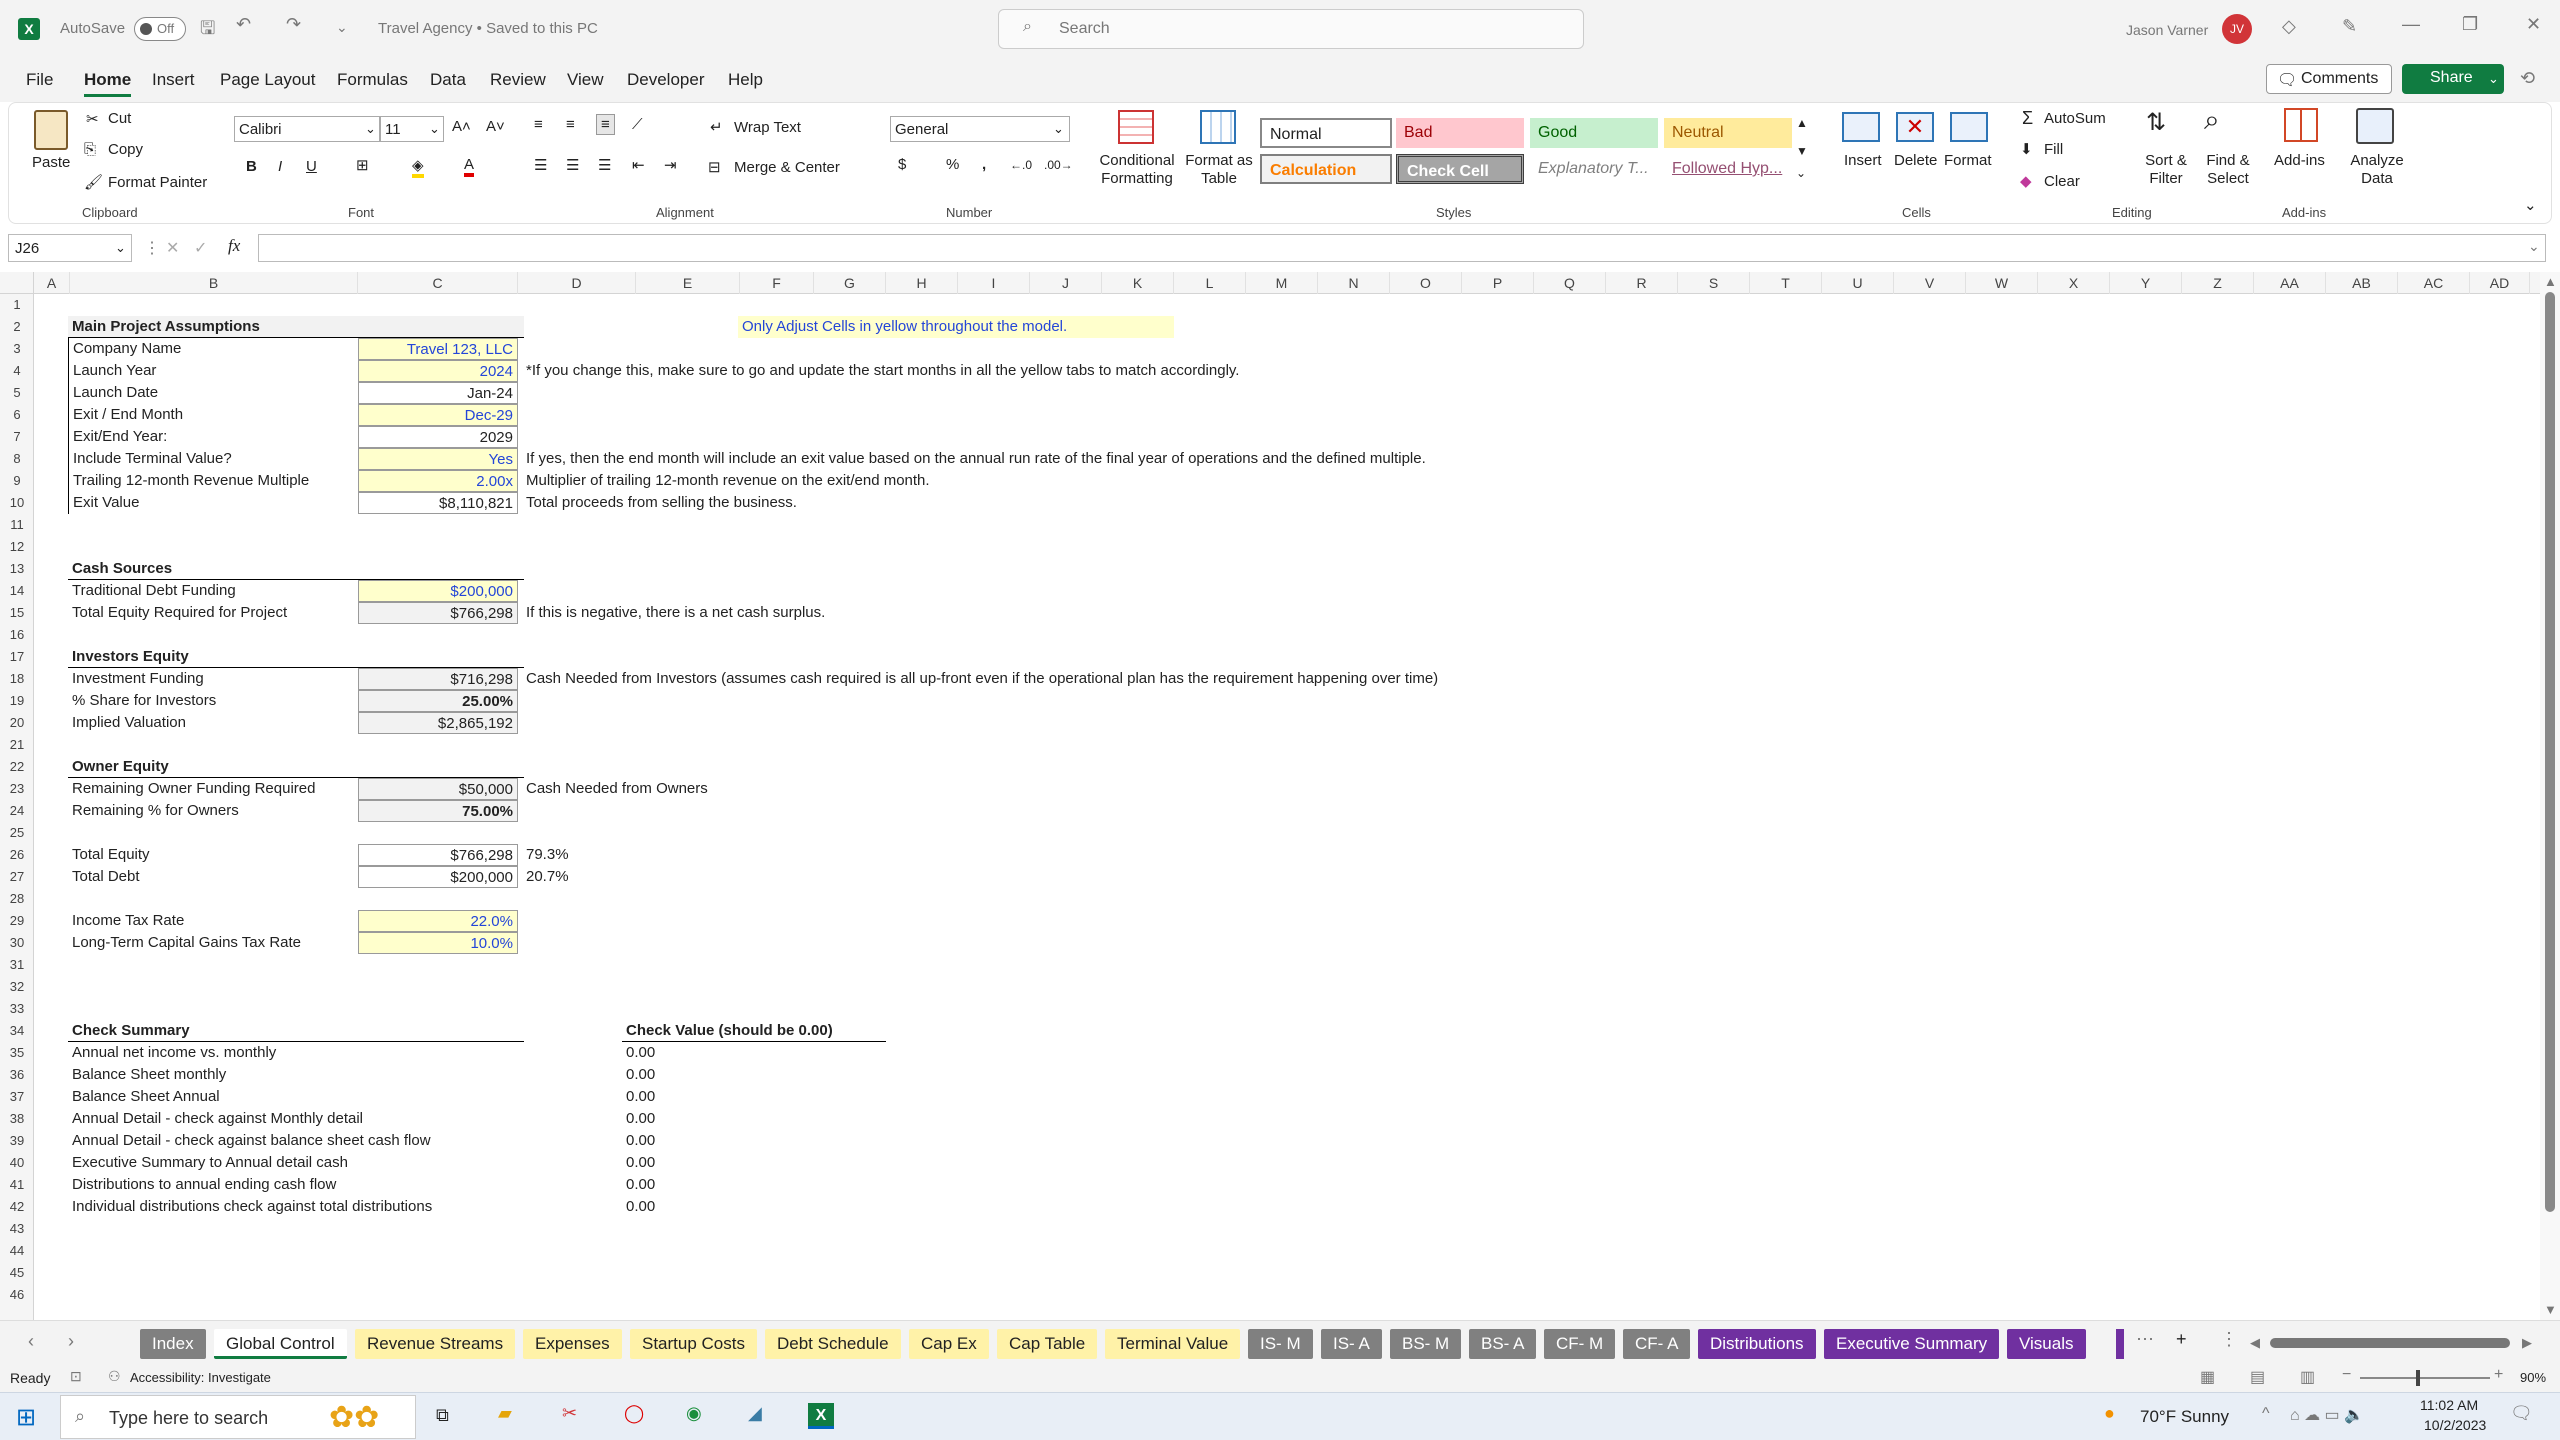 The image size is (2560, 1440). Describe the element at coordinates (585, 80) in the screenshot. I see `menu-view: View` at that location.